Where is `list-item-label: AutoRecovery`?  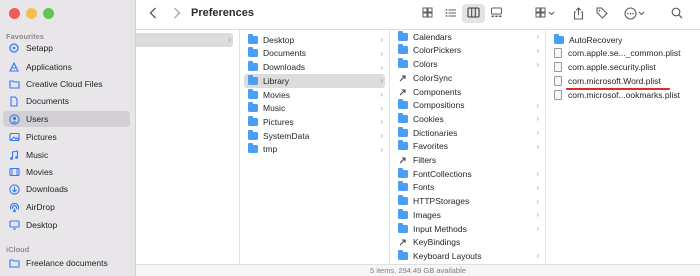 list-item-label: AutoRecovery is located at coordinates (596, 39).